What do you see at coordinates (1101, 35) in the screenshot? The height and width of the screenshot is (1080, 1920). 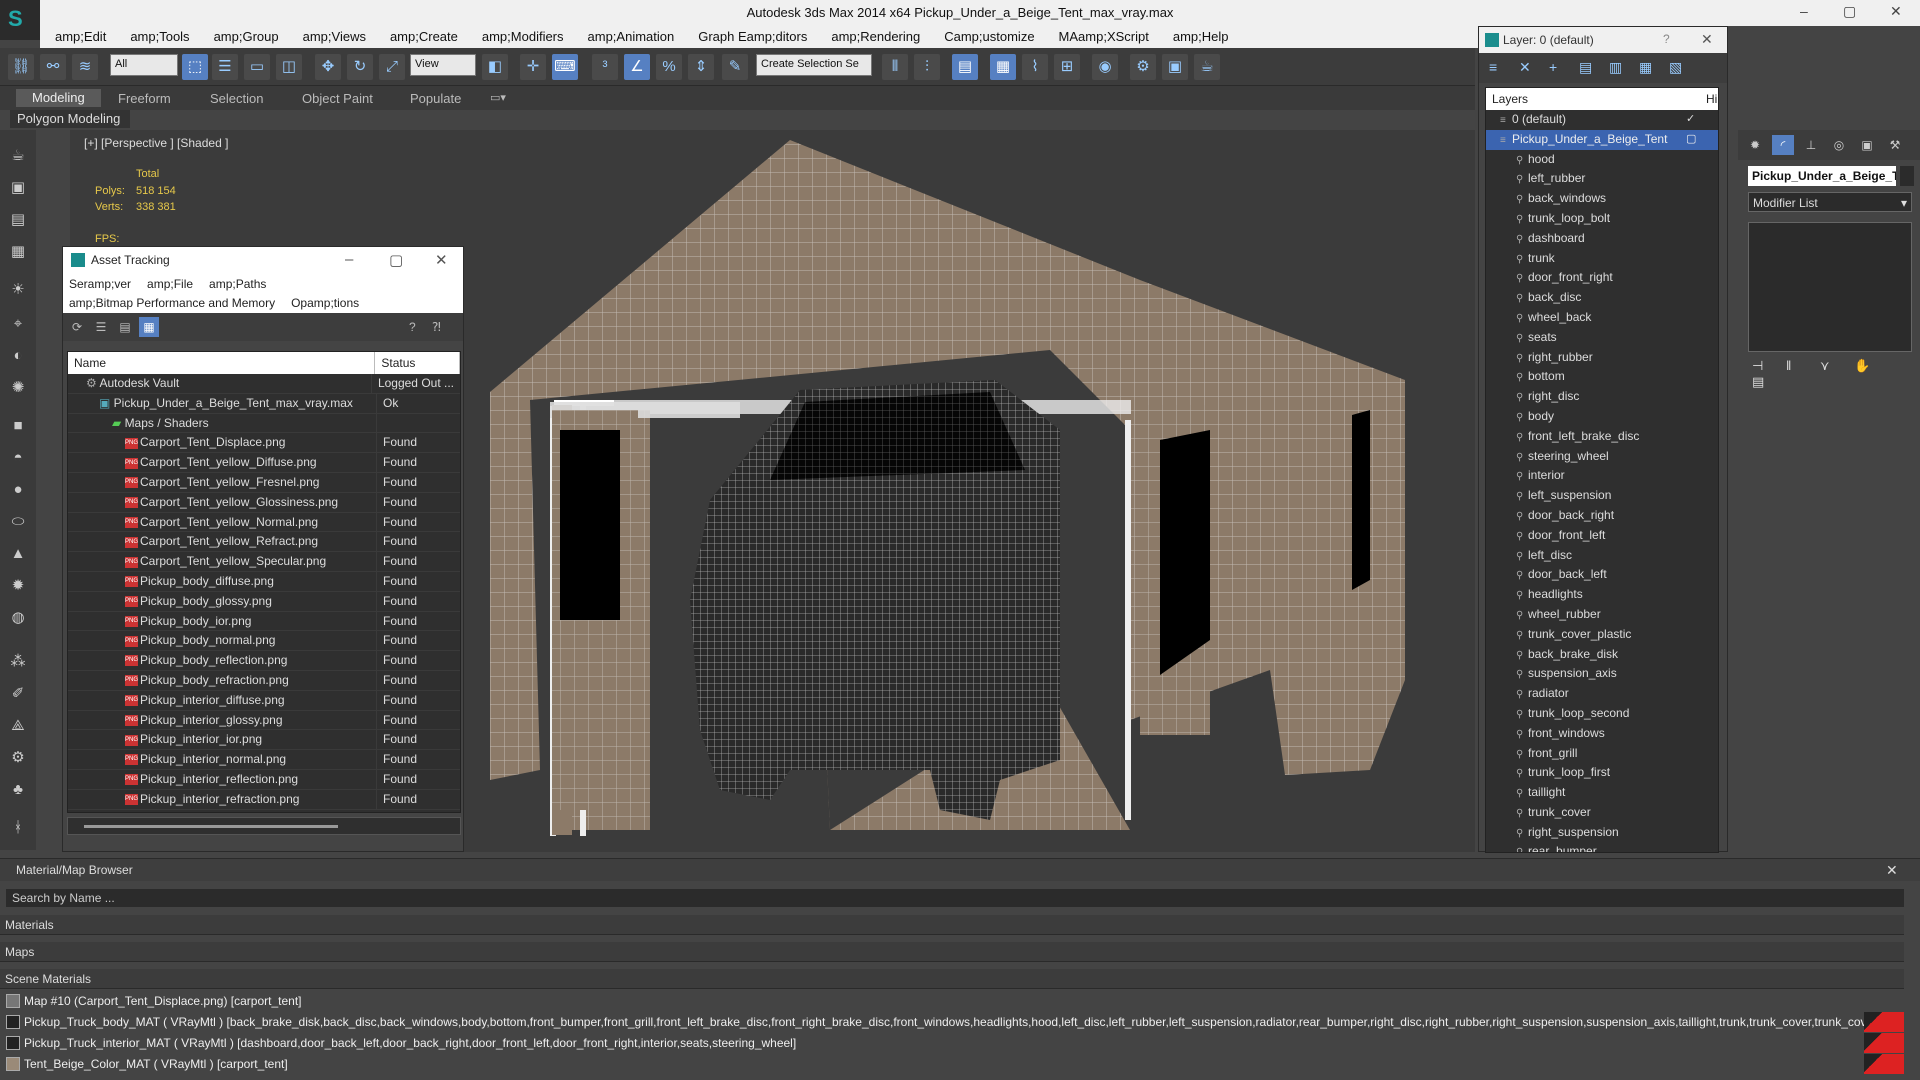 I see `menu-item: MAamp;XScript` at bounding box center [1101, 35].